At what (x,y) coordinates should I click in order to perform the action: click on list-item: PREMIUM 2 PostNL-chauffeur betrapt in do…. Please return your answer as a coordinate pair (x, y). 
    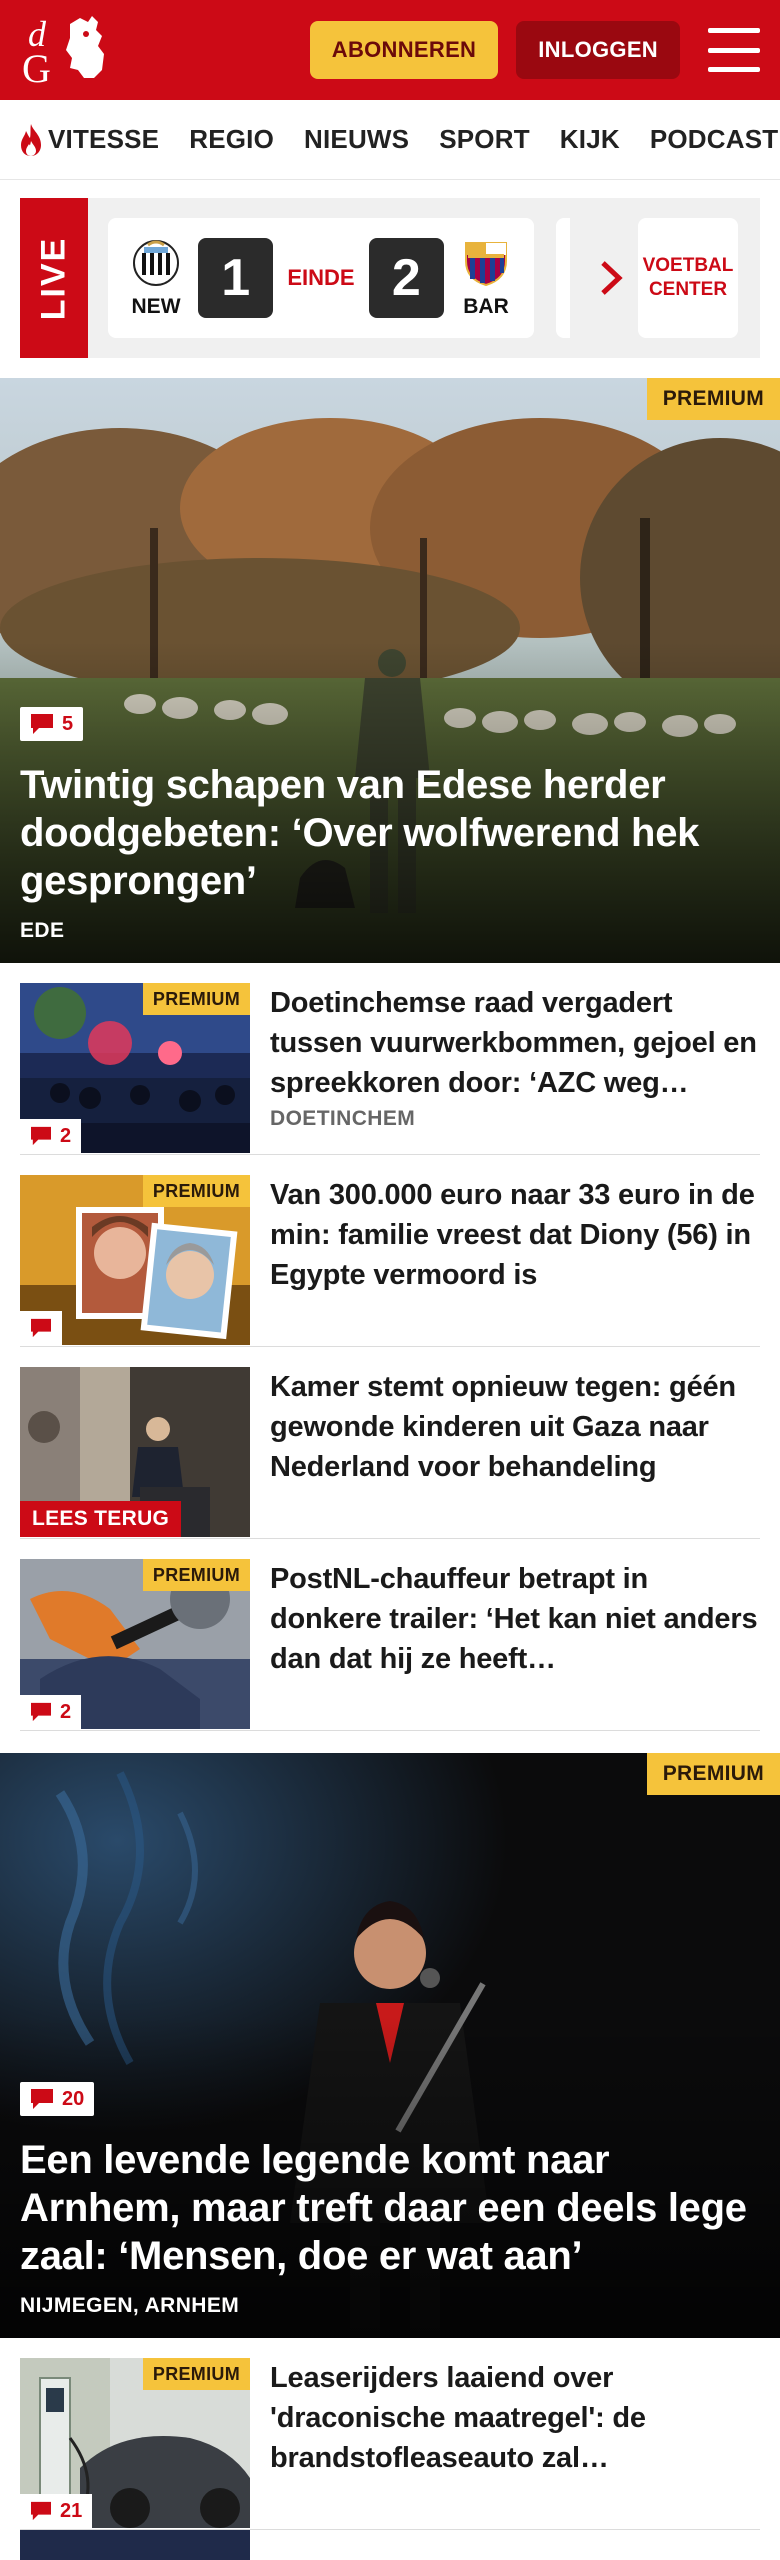
    Looking at the image, I should click on (390, 1635).